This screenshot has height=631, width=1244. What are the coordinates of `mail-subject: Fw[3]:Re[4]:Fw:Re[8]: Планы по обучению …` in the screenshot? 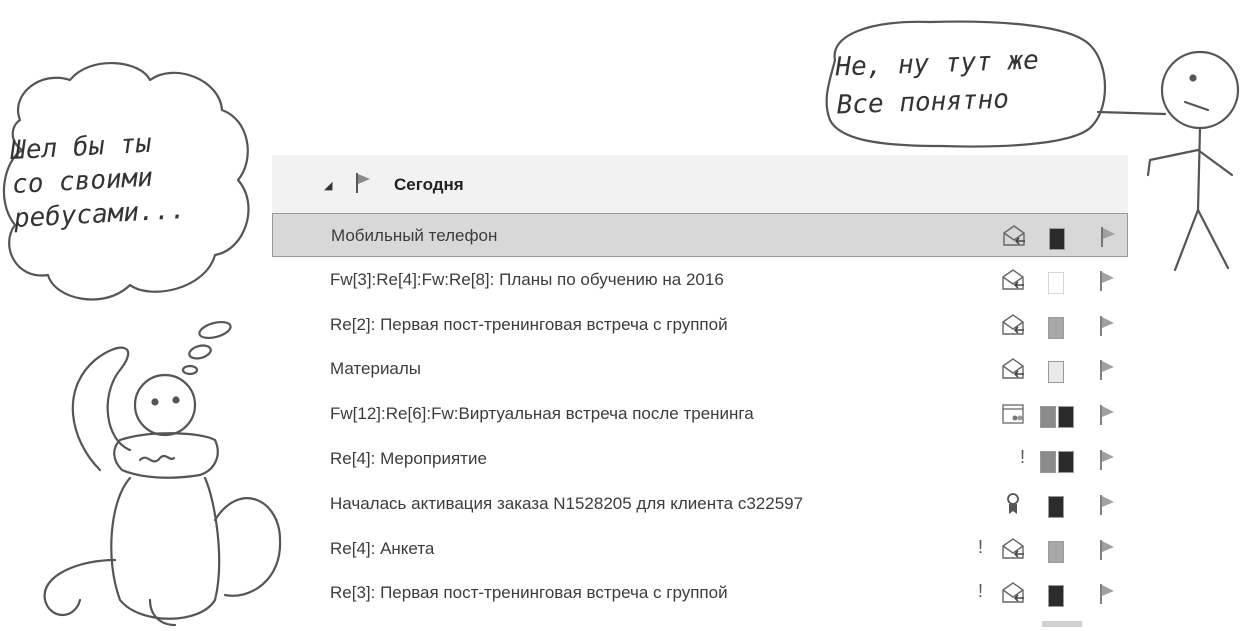 It's located at (527, 279).